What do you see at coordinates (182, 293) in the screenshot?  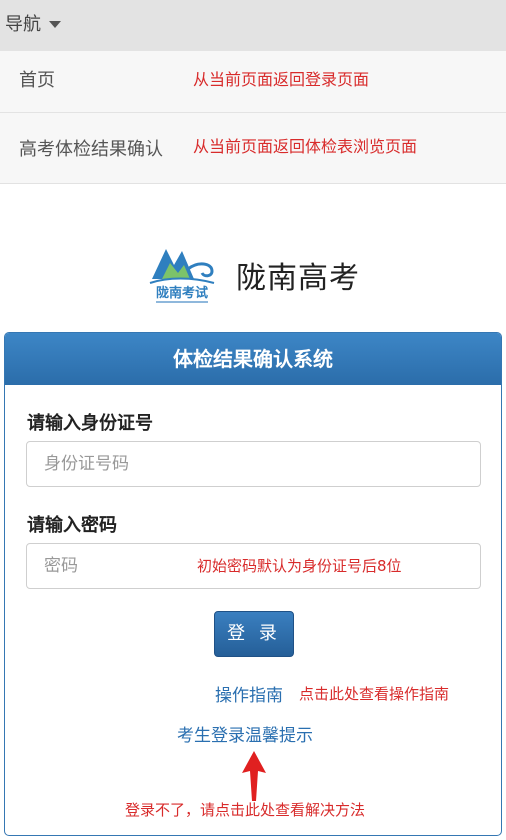 I see `logo-lettering: 陇南考试` at bounding box center [182, 293].